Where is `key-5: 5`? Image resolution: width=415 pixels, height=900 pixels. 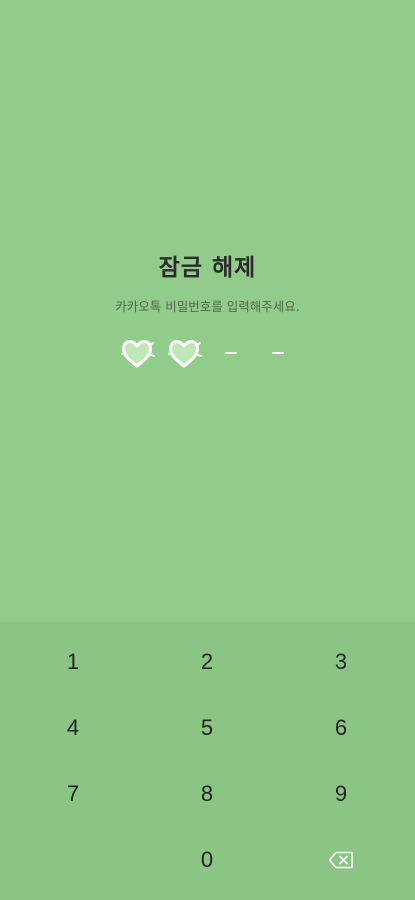
key-5: 5 is located at coordinates (207, 728).